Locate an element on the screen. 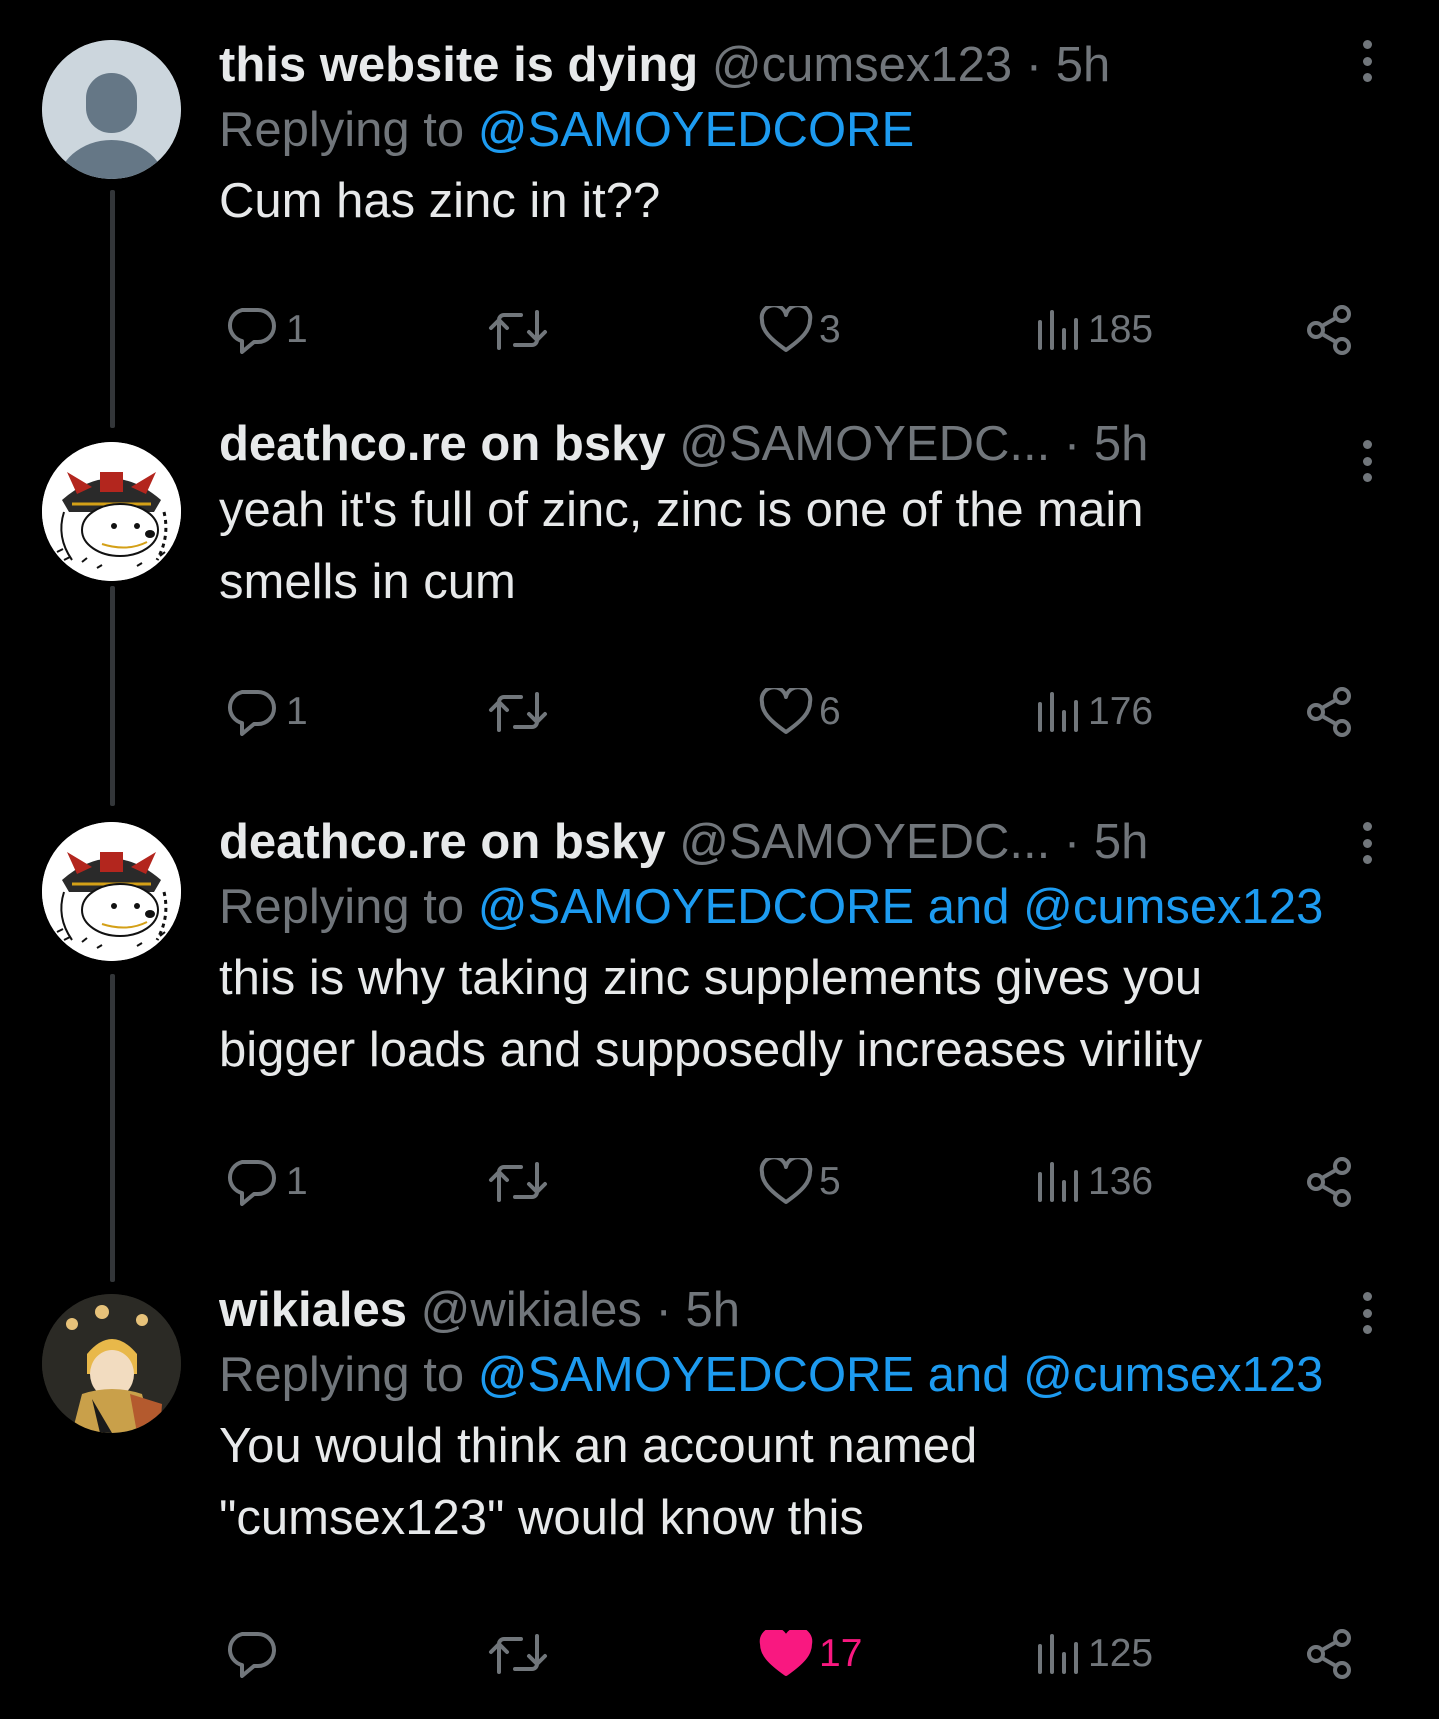 The width and height of the screenshot is (1439, 1719). like-button: 17 is located at coordinates (810, 1654).